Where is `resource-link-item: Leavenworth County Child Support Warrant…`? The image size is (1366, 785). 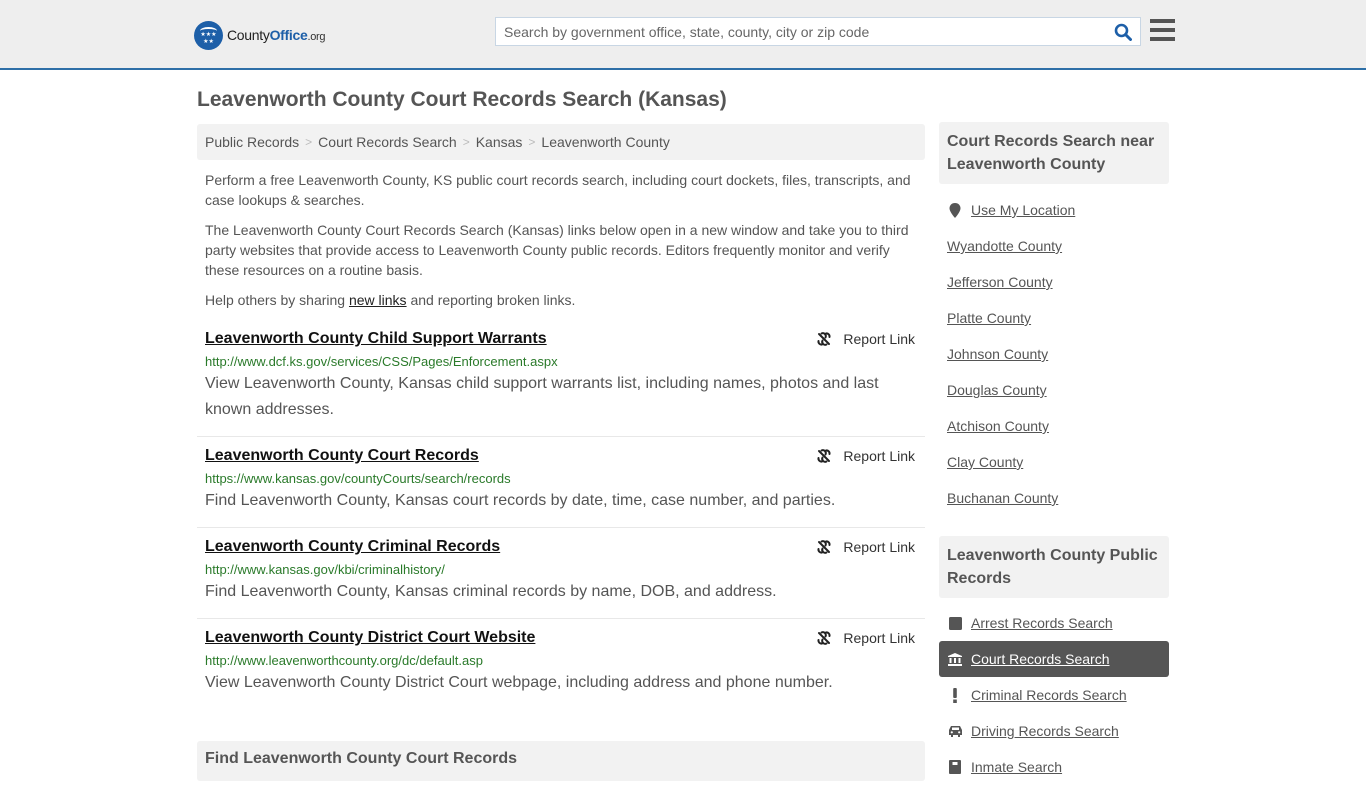
resource-link-item: Leavenworth County Child Support Warrant… is located at coordinates (561, 383).